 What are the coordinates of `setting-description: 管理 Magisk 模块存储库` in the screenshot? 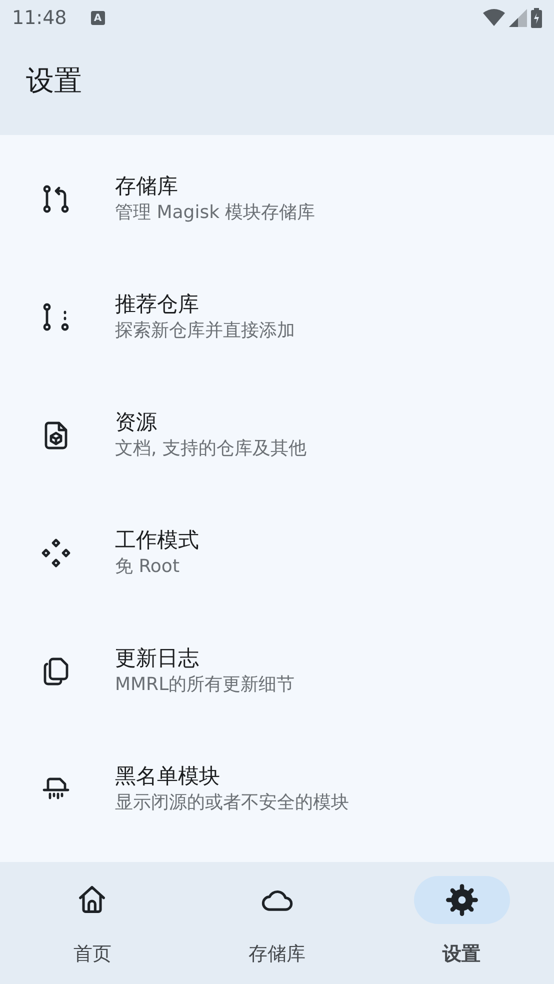 It's located at (215, 213).